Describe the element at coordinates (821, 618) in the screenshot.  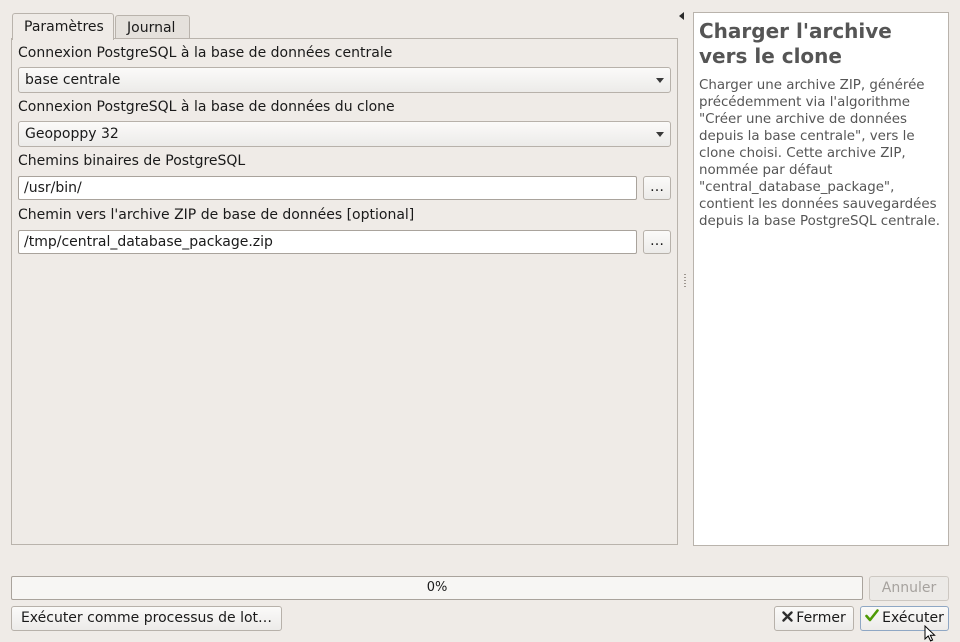
I see `close-button-label: Fermer` at that location.